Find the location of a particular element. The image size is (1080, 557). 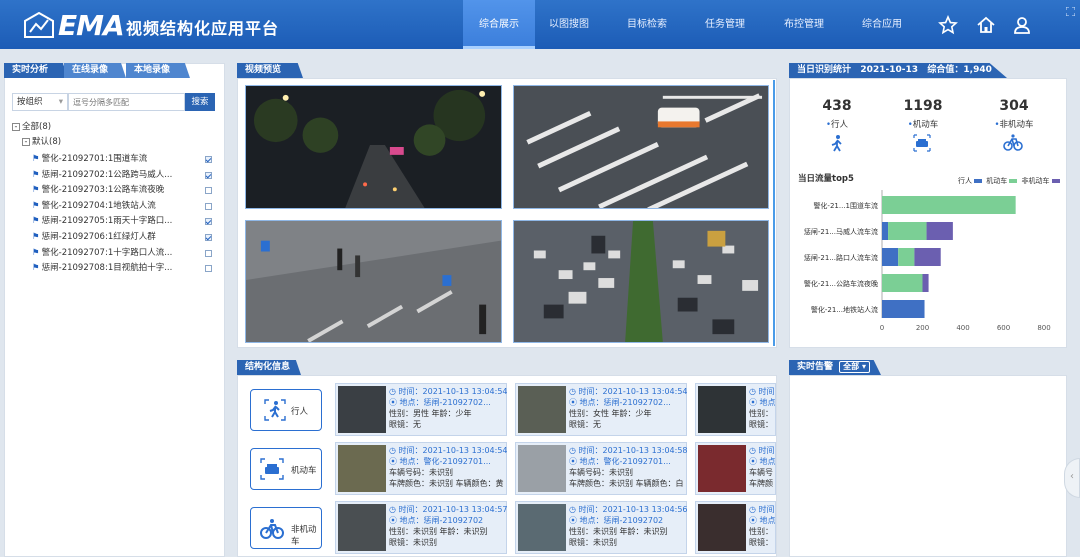

category-pedestrian-button: 行人 is located at coordinates (286, 410).